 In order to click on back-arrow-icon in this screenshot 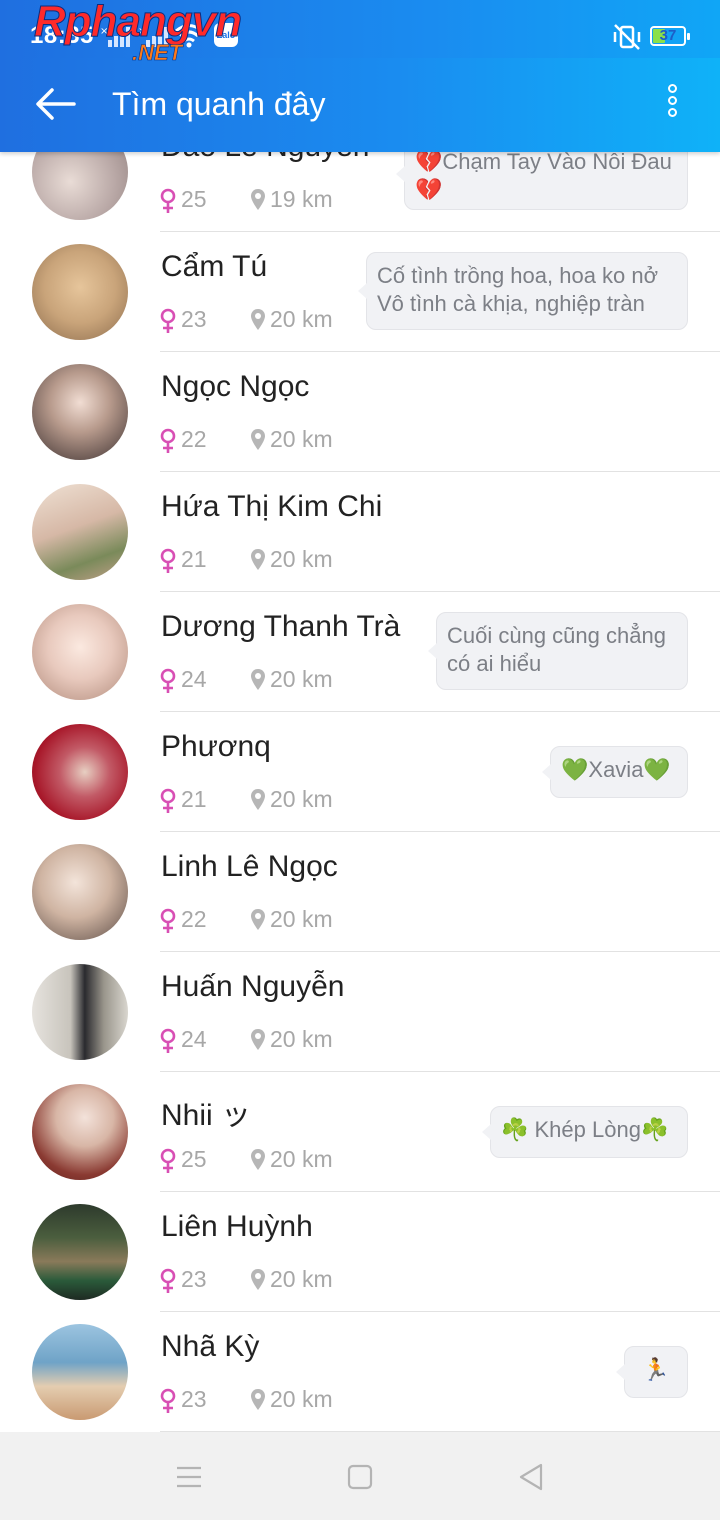, I will do `click(56, 104)`.